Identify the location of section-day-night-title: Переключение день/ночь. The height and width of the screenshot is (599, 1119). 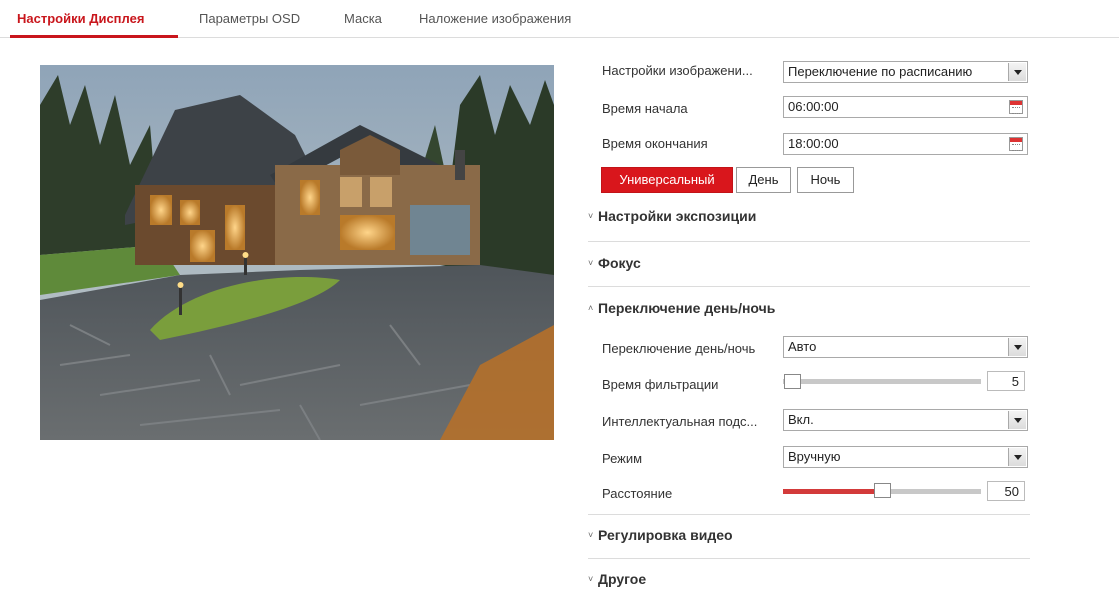
(687, 308).